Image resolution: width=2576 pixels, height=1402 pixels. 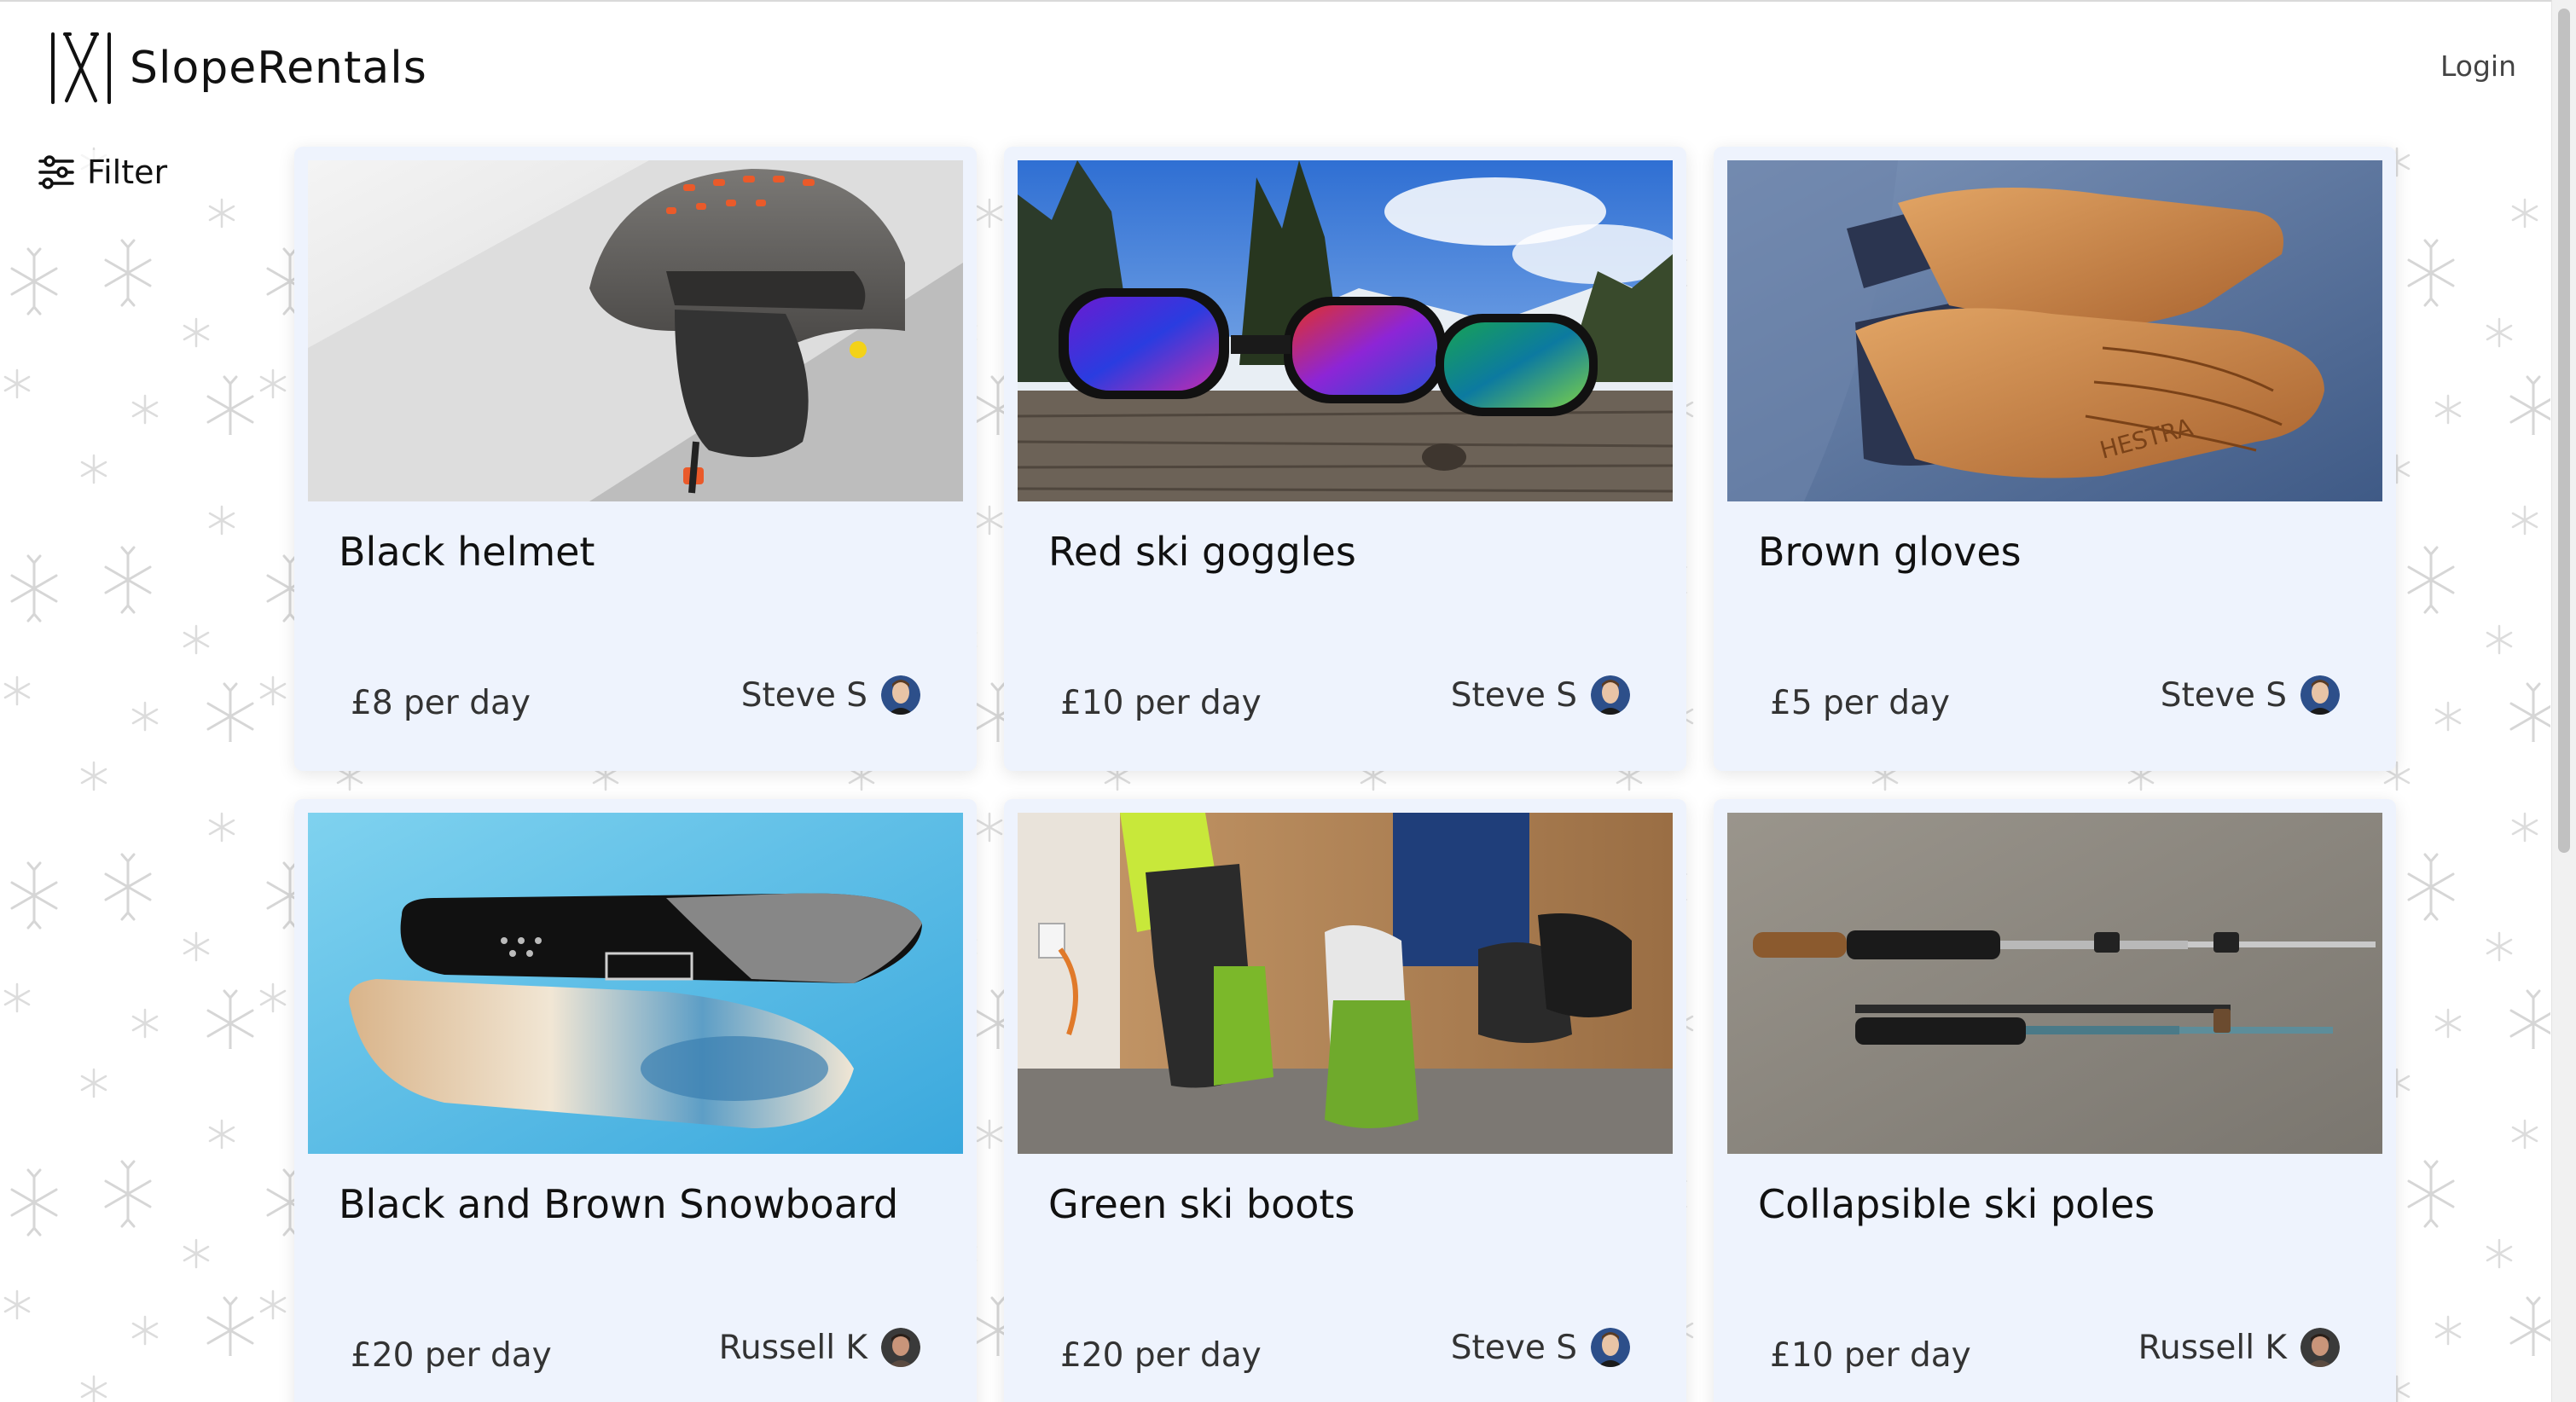 What do you see at coordinates (1956, 1204) in the screenshot?
I see `listing-title: Collapsible ski poles` at bounding box center [1956, 1204].